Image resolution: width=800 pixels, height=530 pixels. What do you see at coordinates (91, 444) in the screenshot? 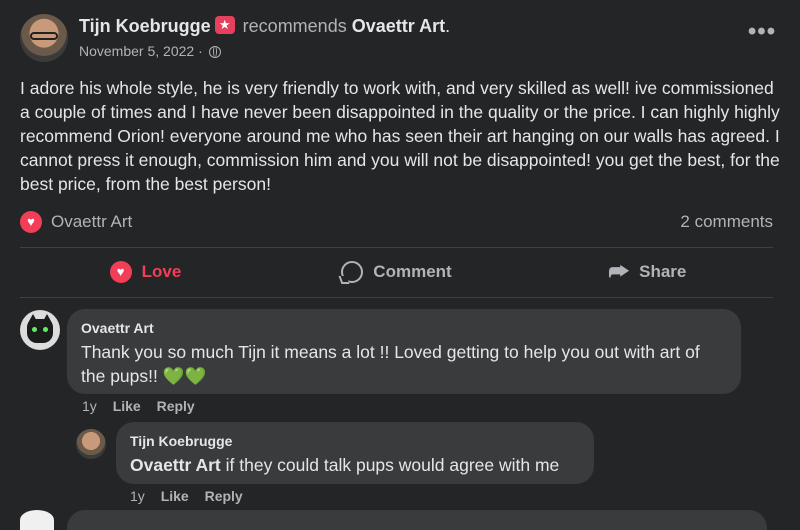
I see `reply-author-avatar` at bounding box center [91, 444].